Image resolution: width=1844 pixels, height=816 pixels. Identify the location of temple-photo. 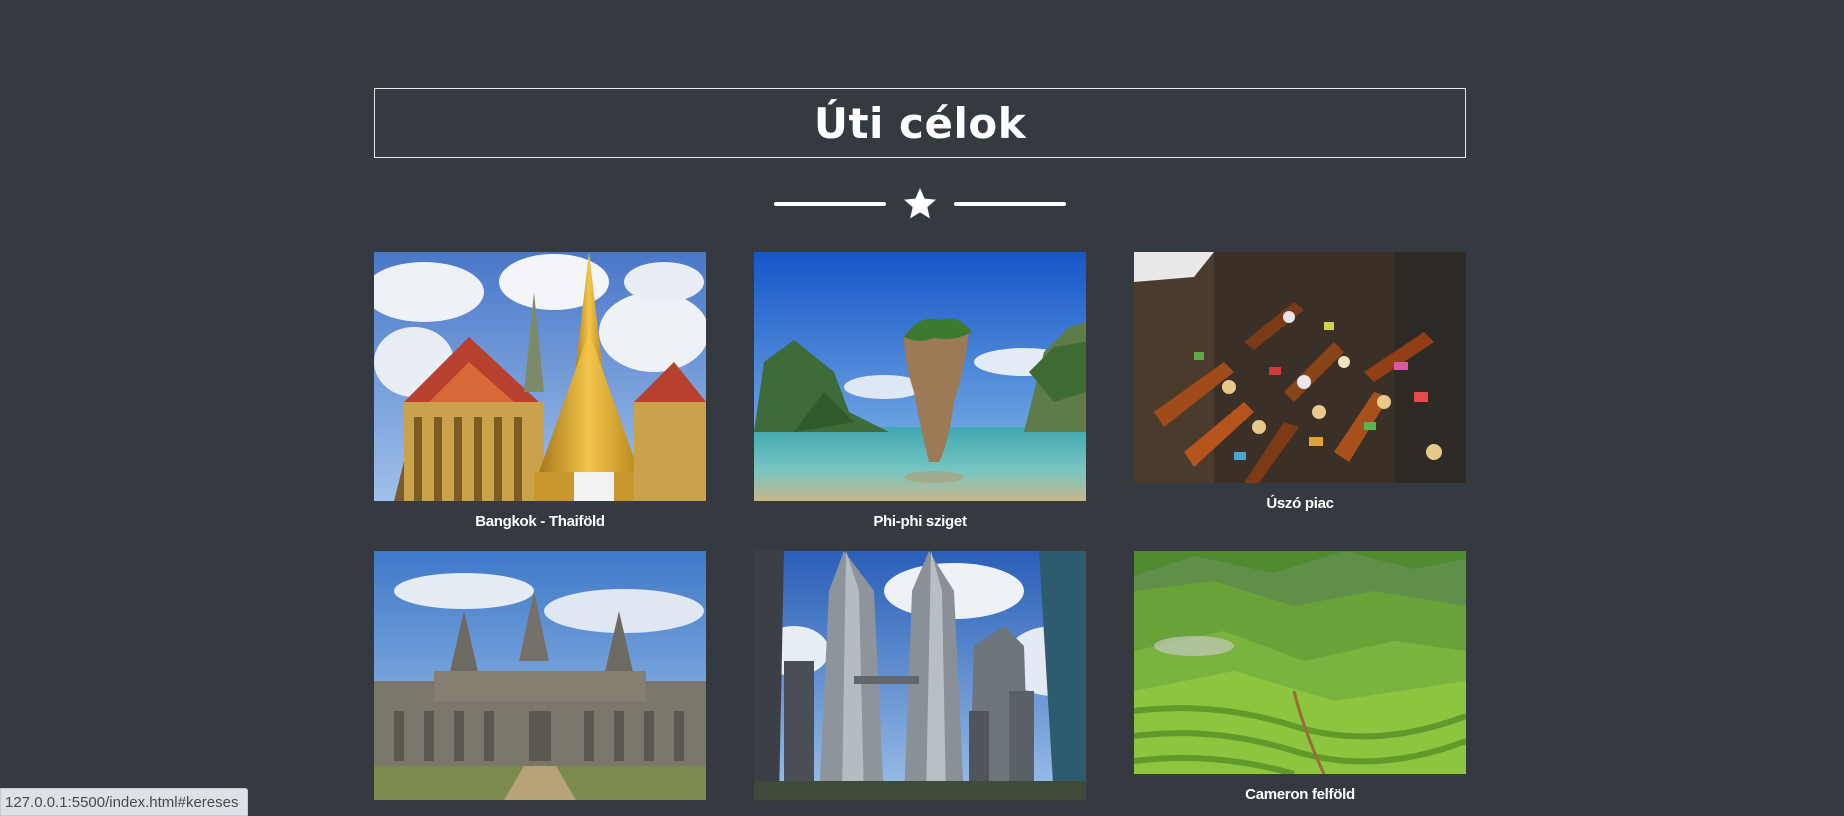
(540, 376).